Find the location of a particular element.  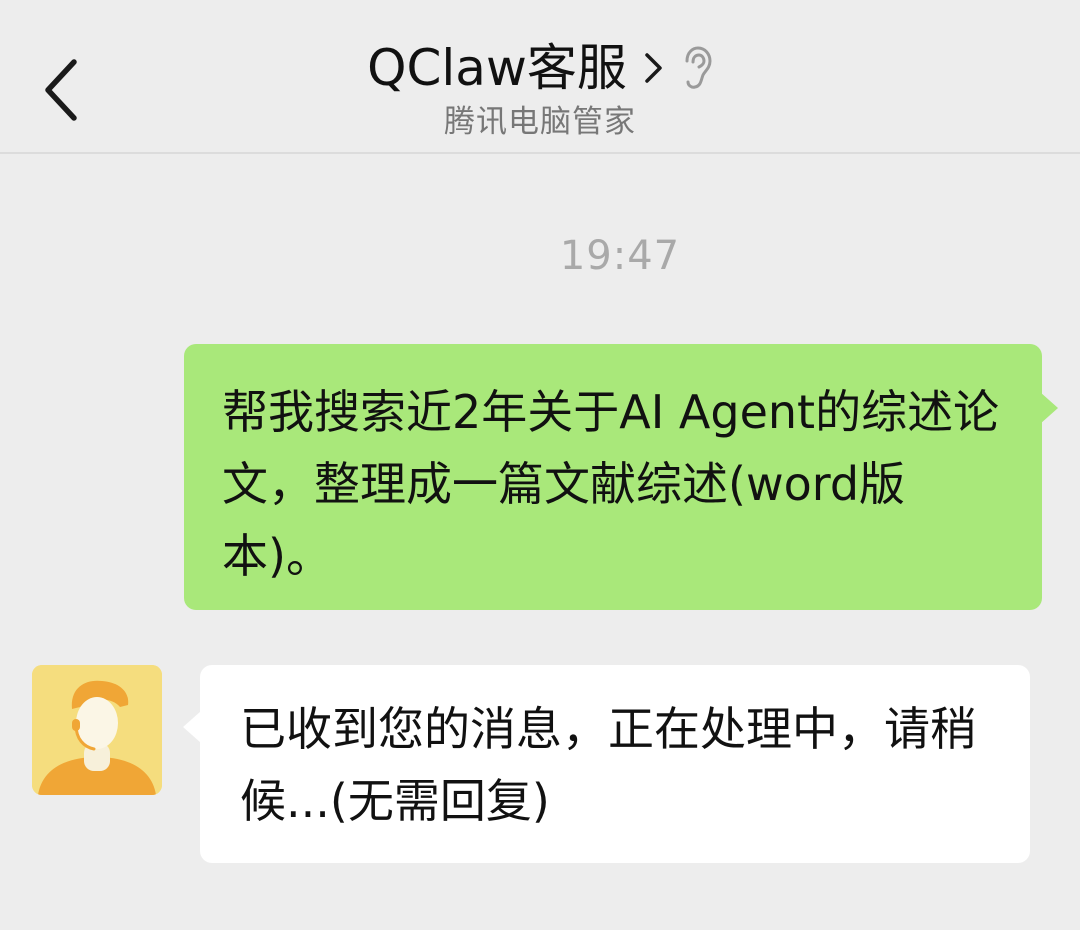

incoming-bubble-tail is located at coordinates (192, 727).